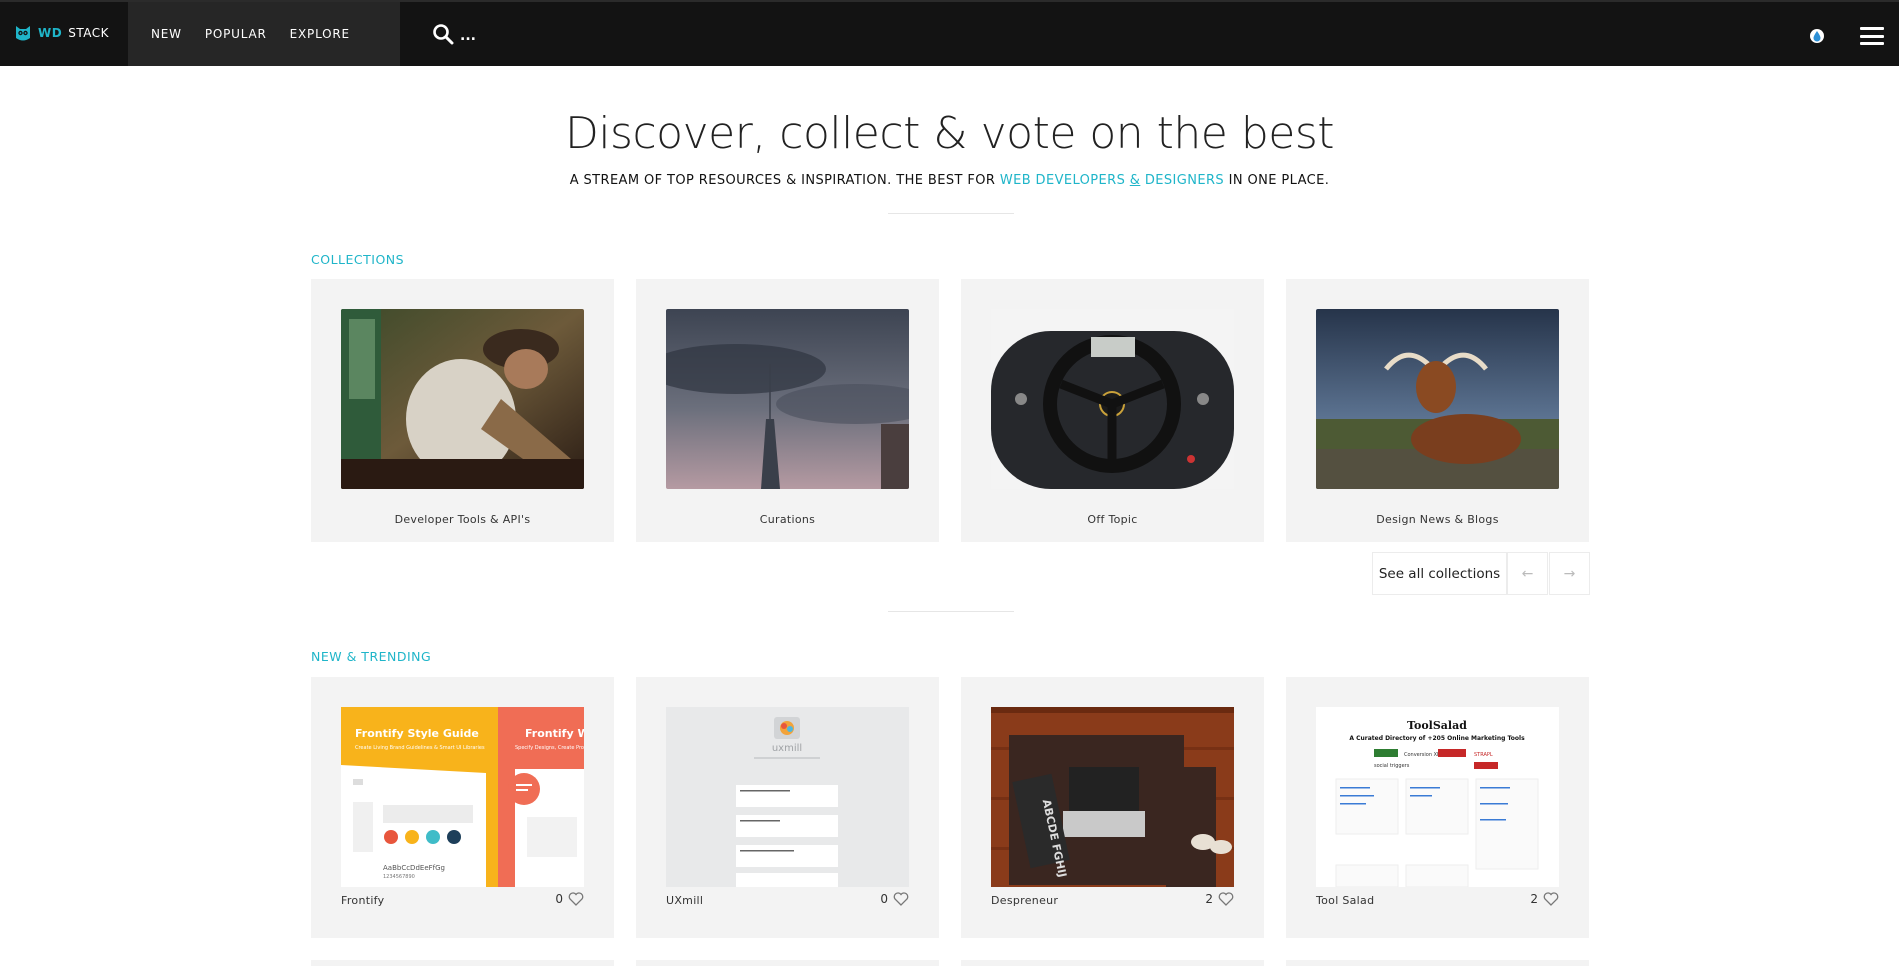 Image resolution: width=1899 pixels, height=966 pixels. I want to click on hero-link-designers: DESIGNERS, so click(1184, 180).